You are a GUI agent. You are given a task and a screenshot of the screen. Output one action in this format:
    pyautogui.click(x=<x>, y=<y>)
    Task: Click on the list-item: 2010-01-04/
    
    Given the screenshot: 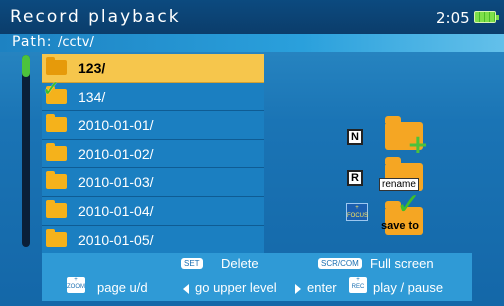 What is the action you would take?
    pyautogui.click(x=153, y=211)
    